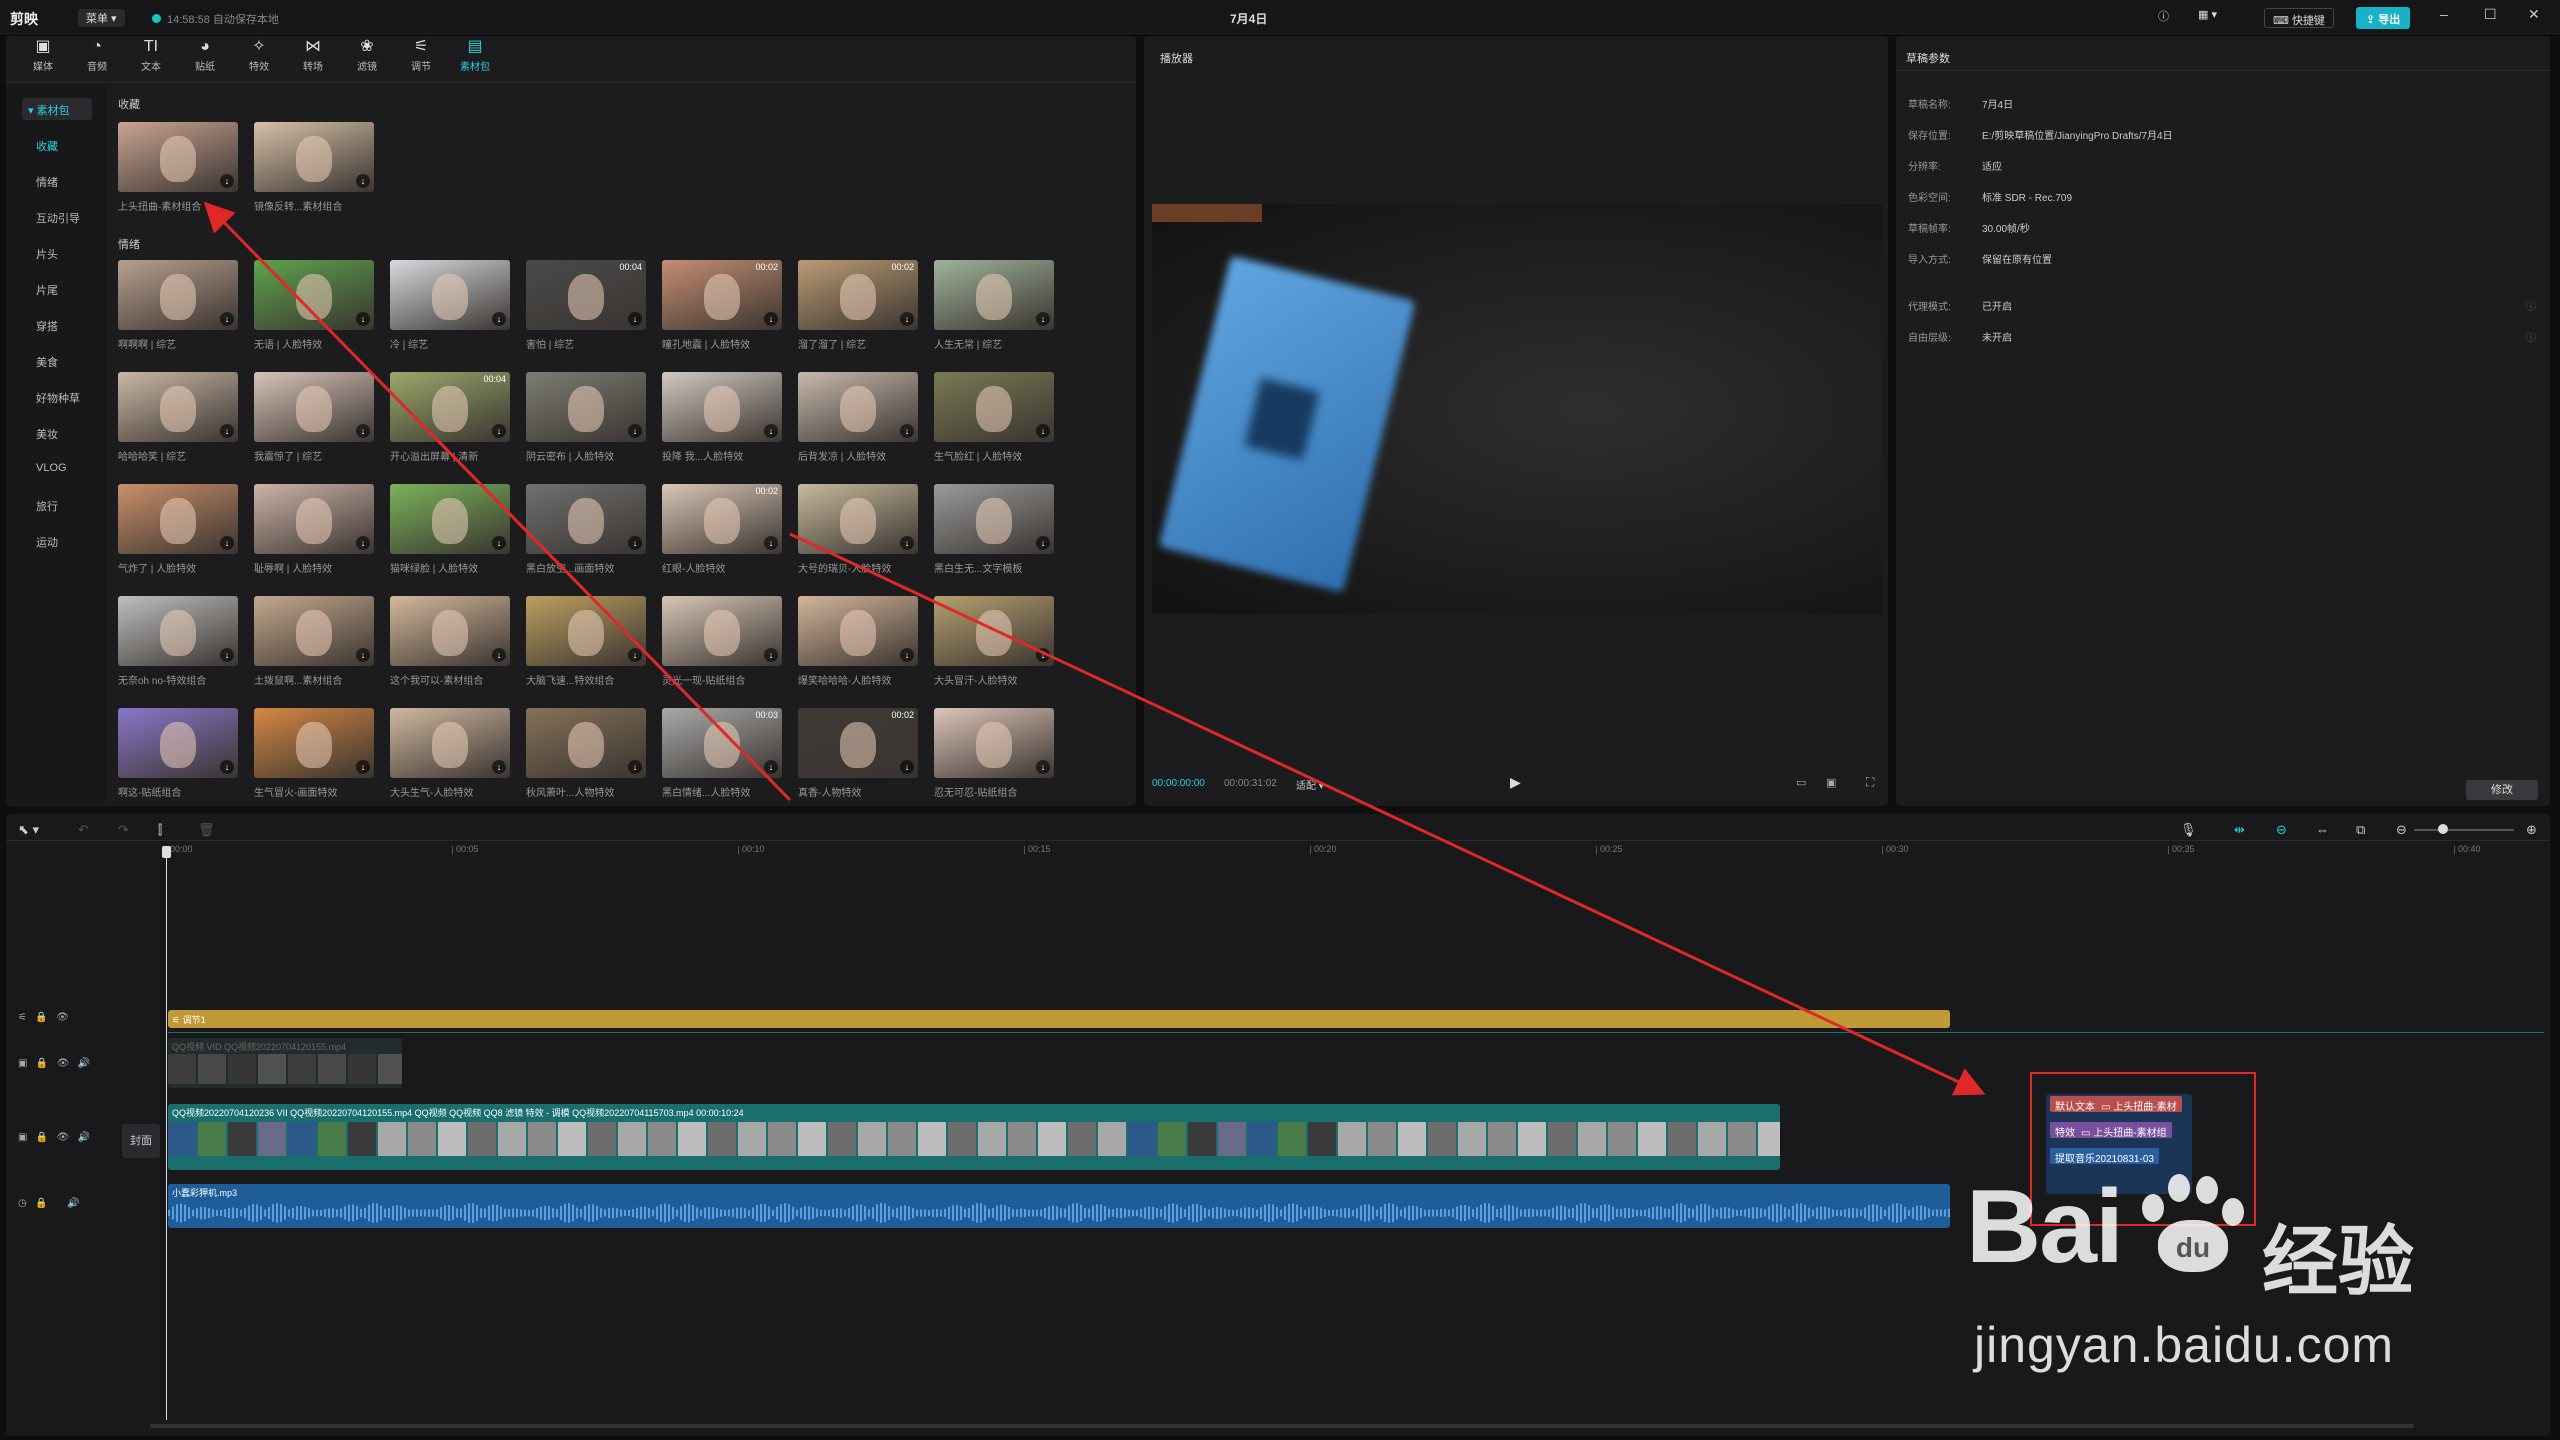 The width and height of the screenshot is (2560, 1440). Describe the element at coordinates (2184, 1345) in the screenshot. I see `watermark-url: jingyan.baidu.com` at that location.